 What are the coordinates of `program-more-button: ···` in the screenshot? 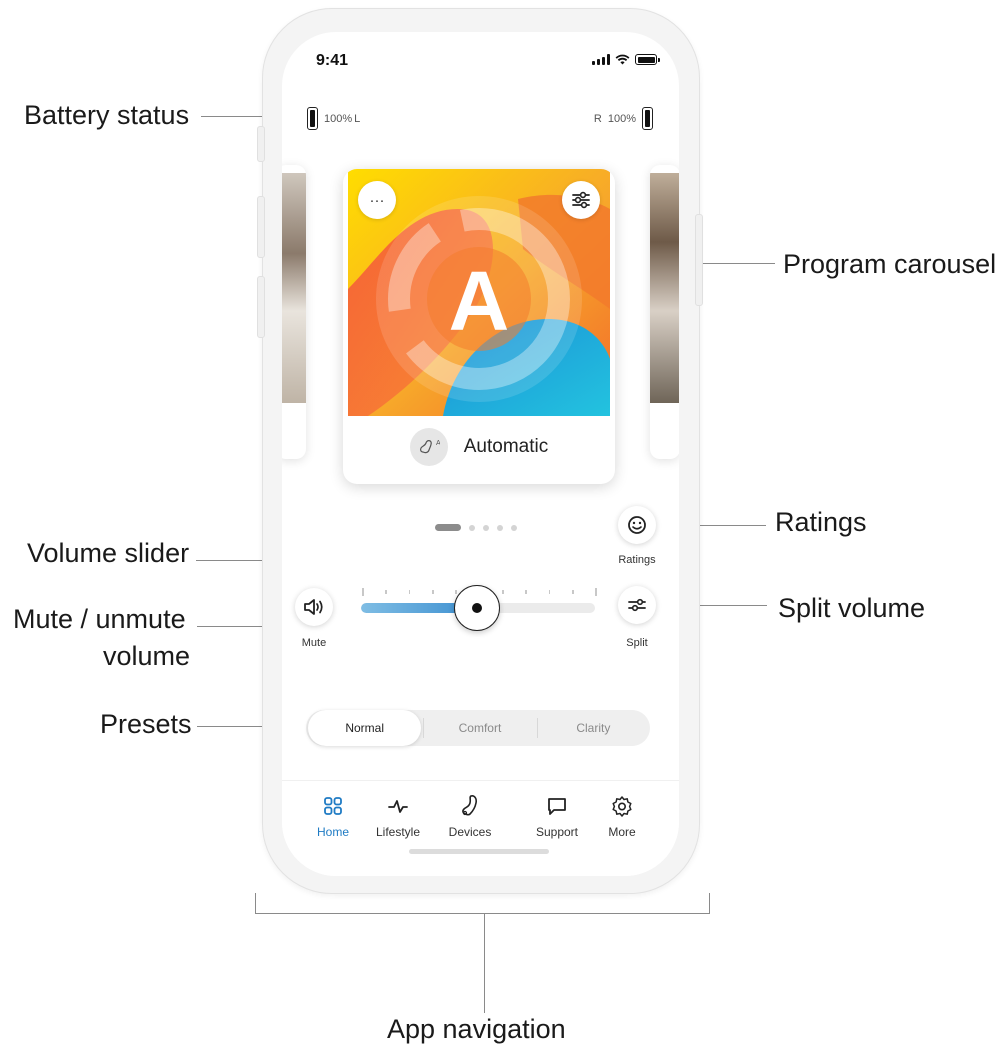 It's located at (377, 200).